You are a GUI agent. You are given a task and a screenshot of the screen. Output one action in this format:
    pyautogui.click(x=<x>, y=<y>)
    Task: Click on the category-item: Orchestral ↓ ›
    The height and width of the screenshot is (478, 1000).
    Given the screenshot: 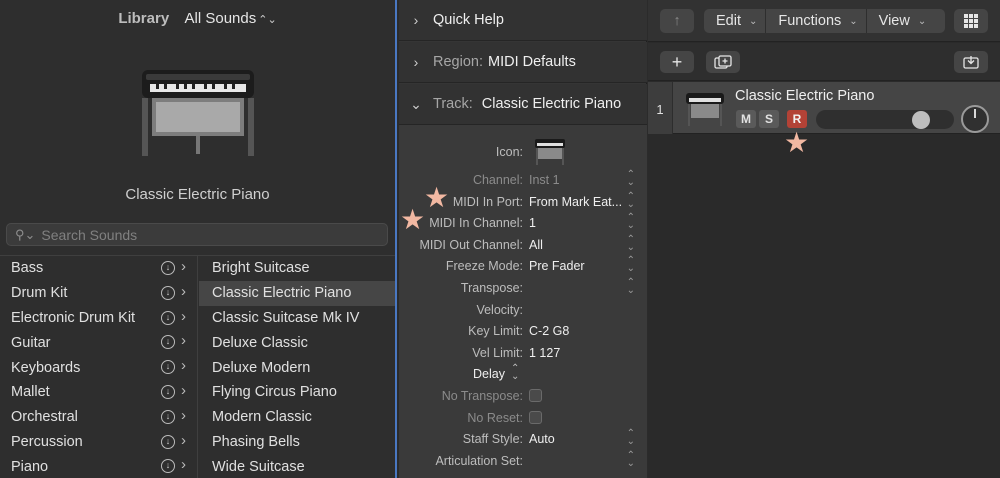 What is the action you would take?
    pyautogui.click(x=98, y=417)
    